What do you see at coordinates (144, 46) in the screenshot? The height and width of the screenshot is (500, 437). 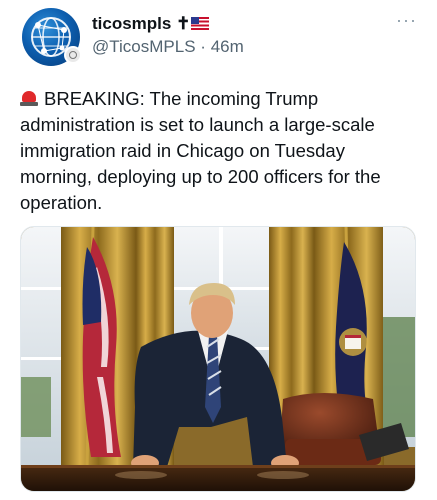 I see `handle: @TicosMPLS` at bounding box center [144, 46].